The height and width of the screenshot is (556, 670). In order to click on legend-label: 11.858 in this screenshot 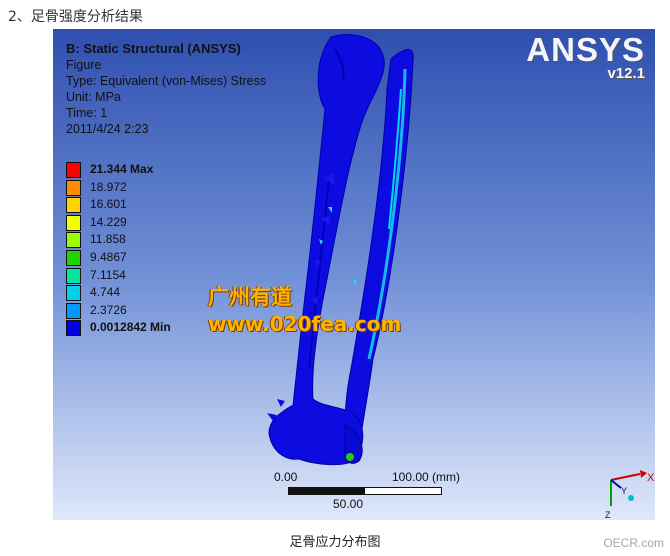, I will do `click(108, 239)`.